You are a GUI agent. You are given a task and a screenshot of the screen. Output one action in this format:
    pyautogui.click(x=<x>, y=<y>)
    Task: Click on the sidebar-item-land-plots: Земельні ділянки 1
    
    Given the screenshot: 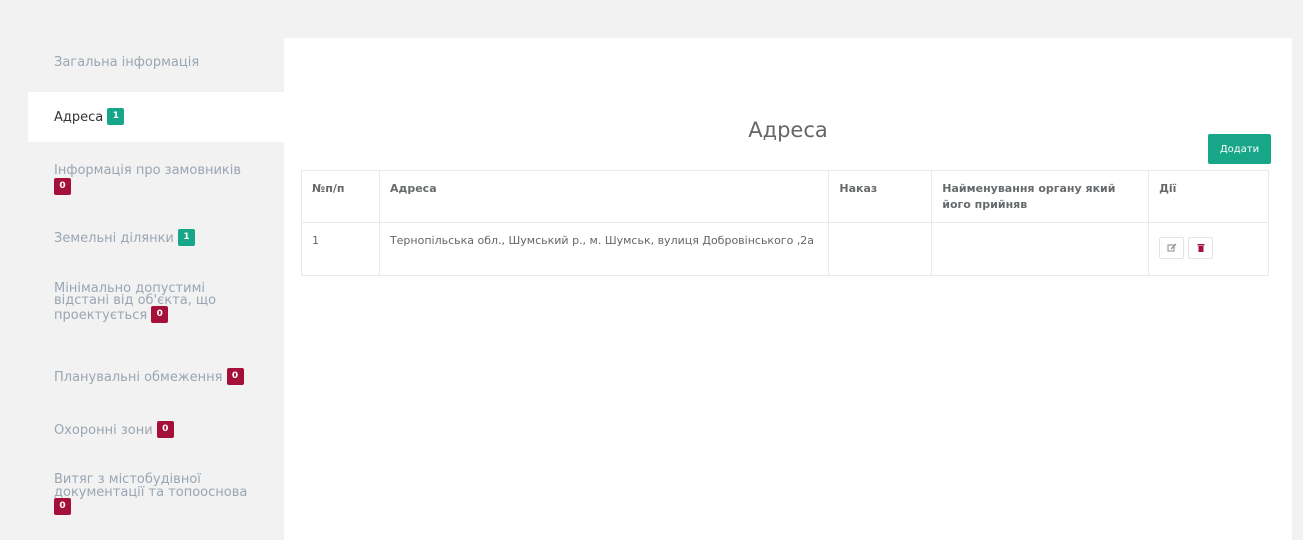 What is the action you would take?
    pyautogui.click(x=156, y=238)
    